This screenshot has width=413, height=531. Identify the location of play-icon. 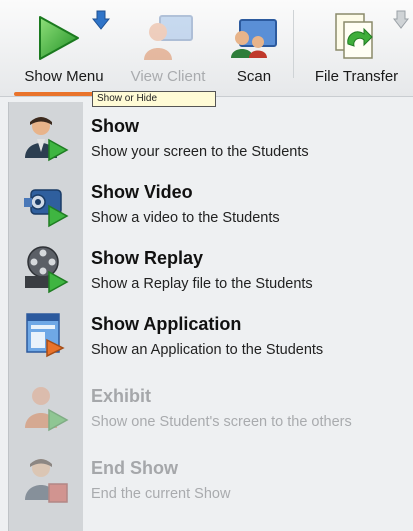
(59, 40).